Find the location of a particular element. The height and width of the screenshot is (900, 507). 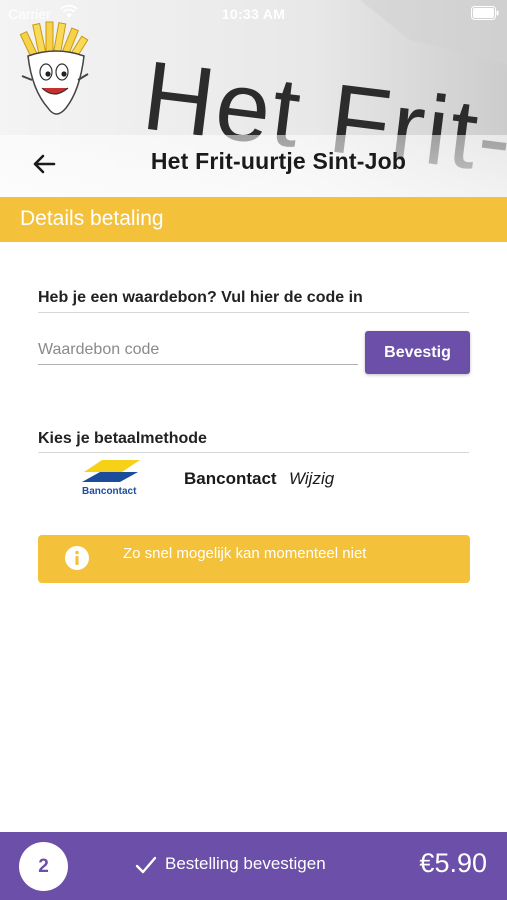

payment-method-row: Bancontact Bancontact Wijzig is located at coordinates (280, 479).